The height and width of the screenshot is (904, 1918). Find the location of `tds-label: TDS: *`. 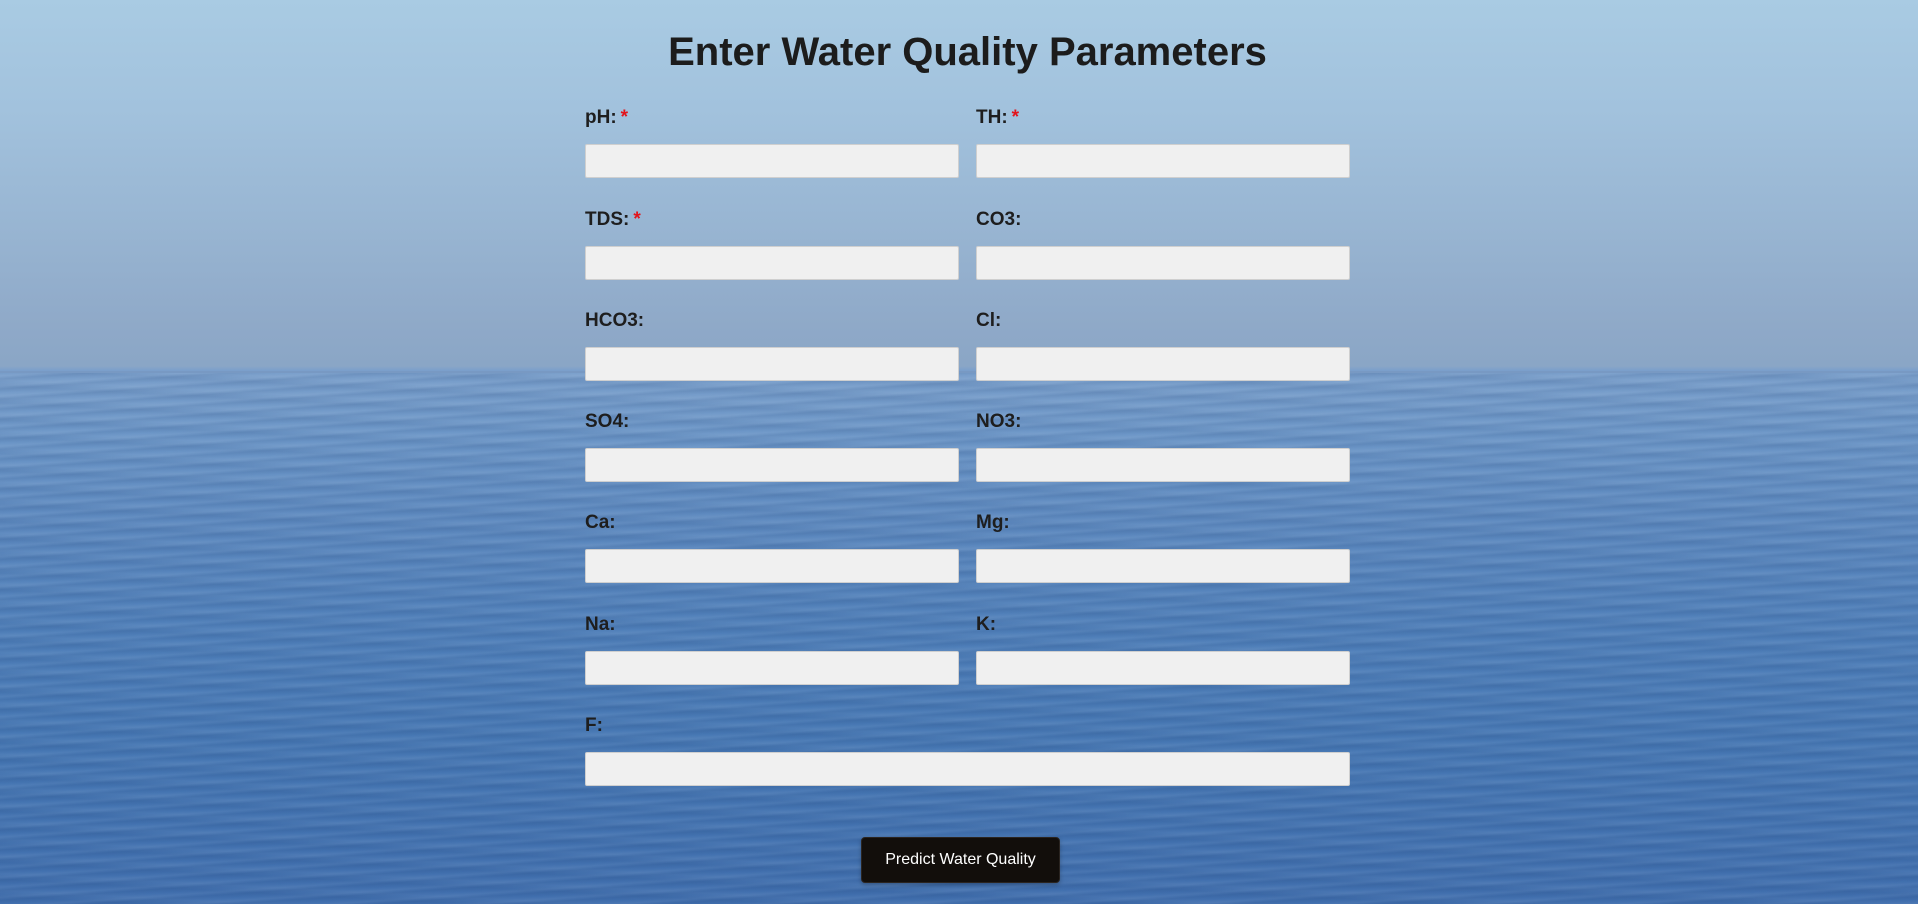

tds-label: TDS: * is located at coordinates (613, 219).